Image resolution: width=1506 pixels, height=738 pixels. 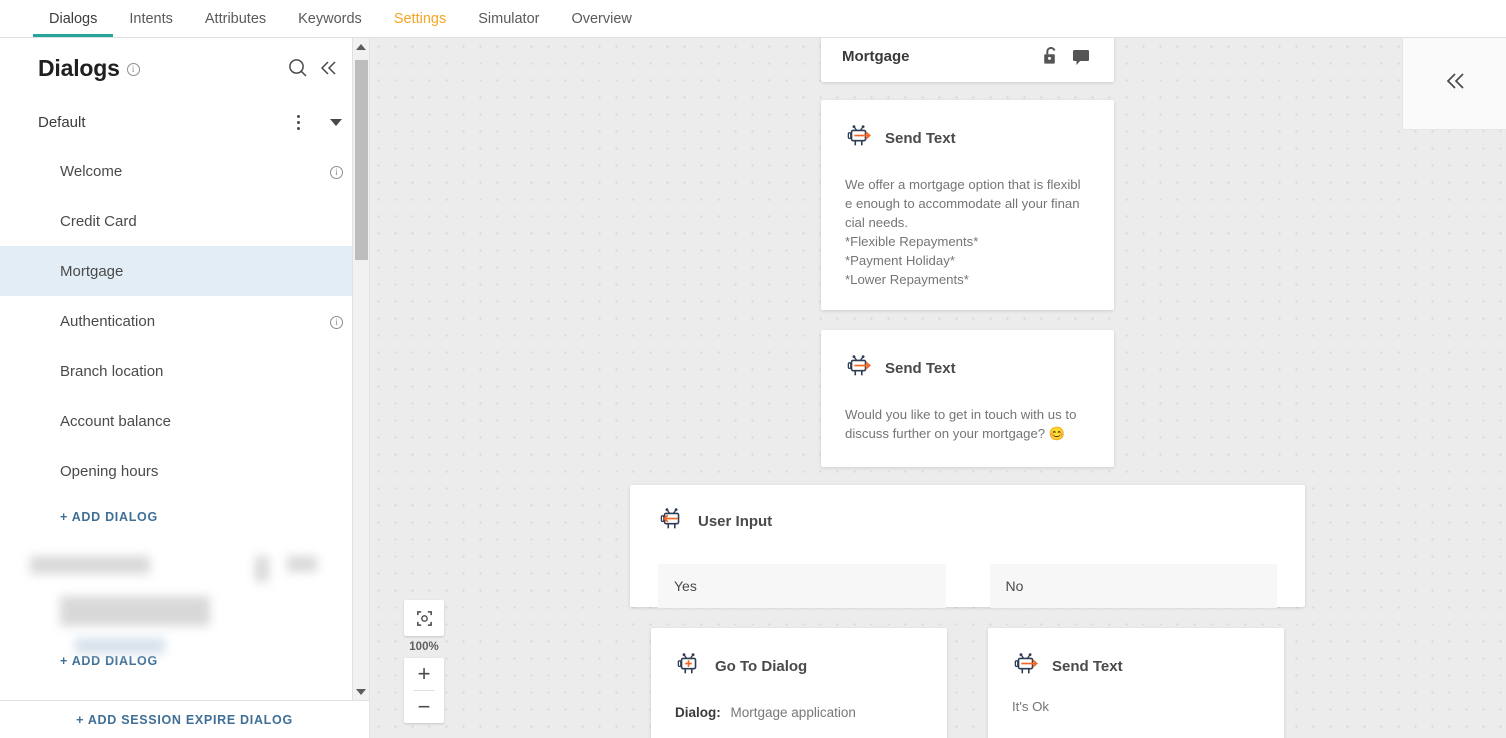 What do you see at coordinates (420, 24) in the screenshot?
I see `tab-settings: Settings` at bounding box center [420, 24].